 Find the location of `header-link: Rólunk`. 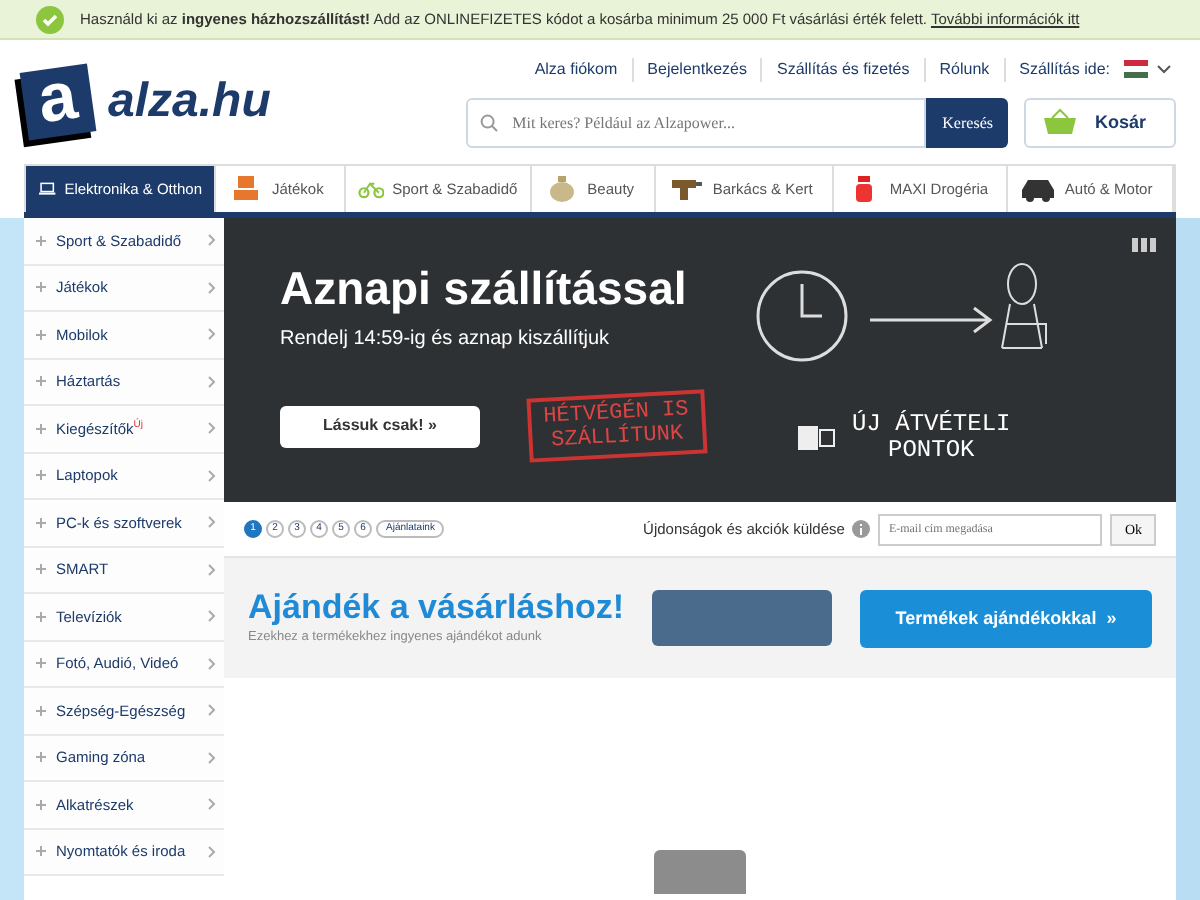

header-link: Rólunk is located at coordinates (963, 69).